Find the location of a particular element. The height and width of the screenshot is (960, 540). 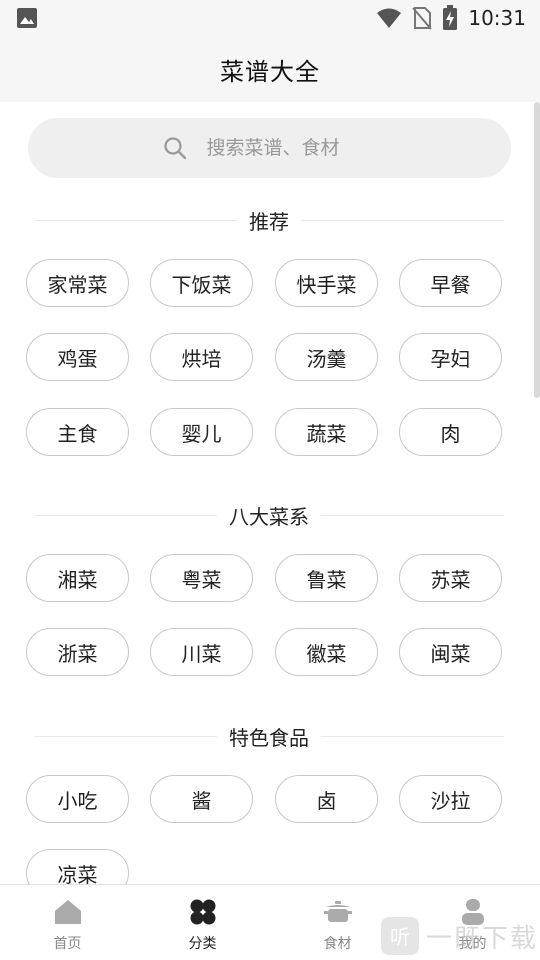

search-input is located at coordinates (291, 148).